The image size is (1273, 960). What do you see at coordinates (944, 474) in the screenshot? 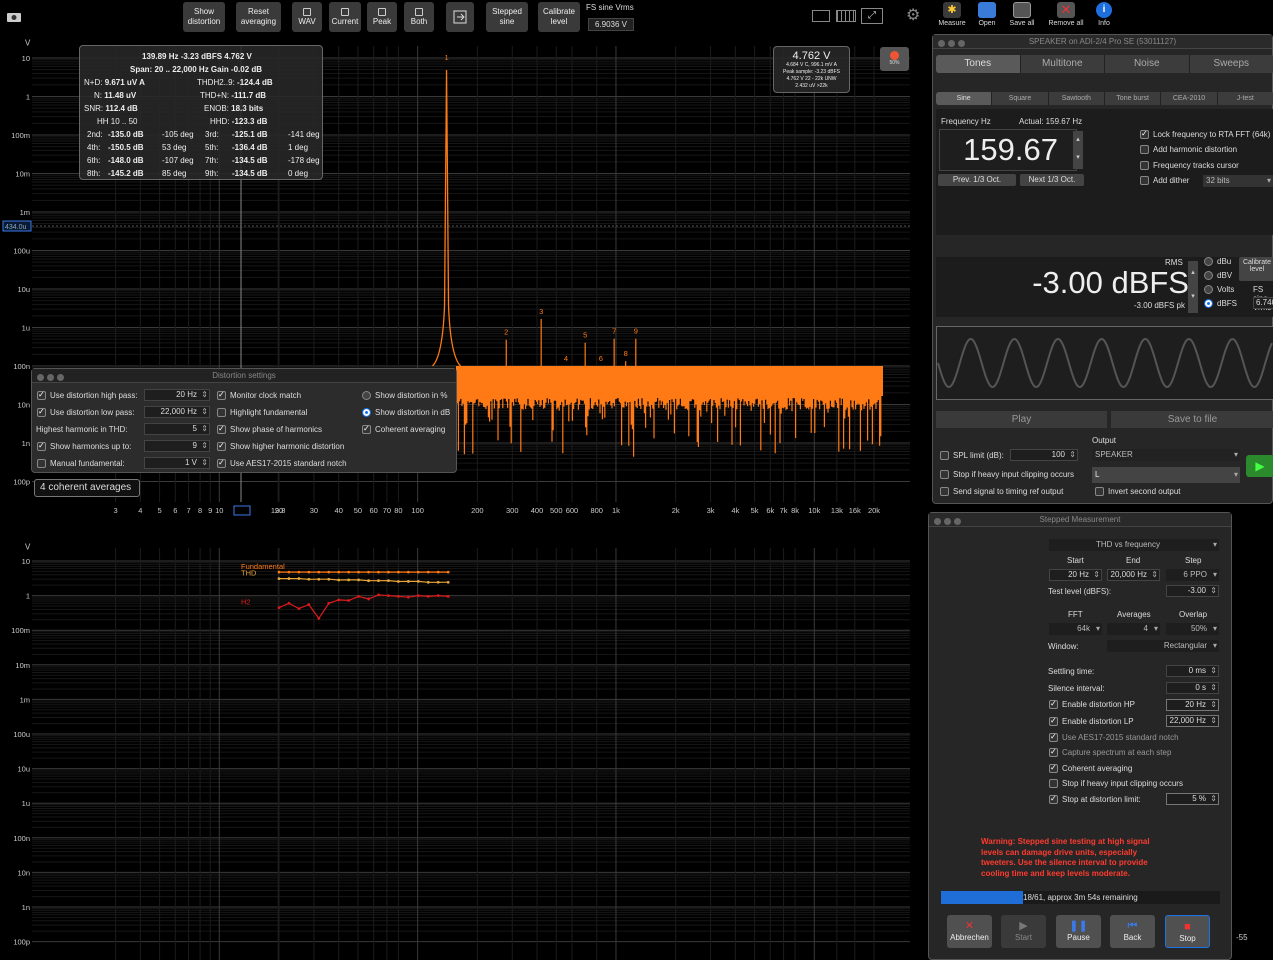
I see `stop-clipping-checkbox` at bounding box center [944, 474].